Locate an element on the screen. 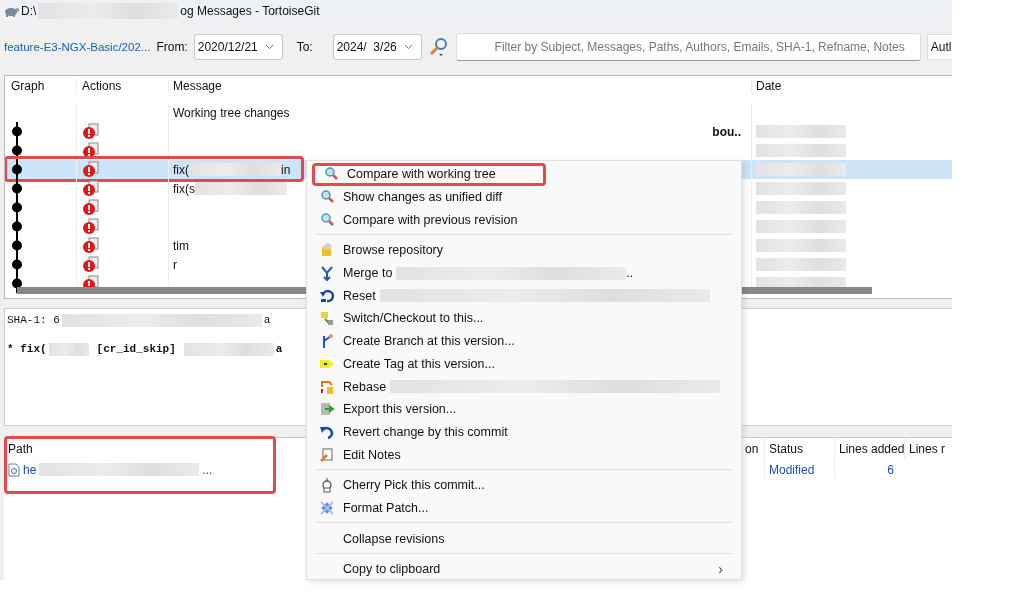 The height and width of the screenshot is (605, 1023). commit-message: Working tree changes is located at coordinates (231, 112).